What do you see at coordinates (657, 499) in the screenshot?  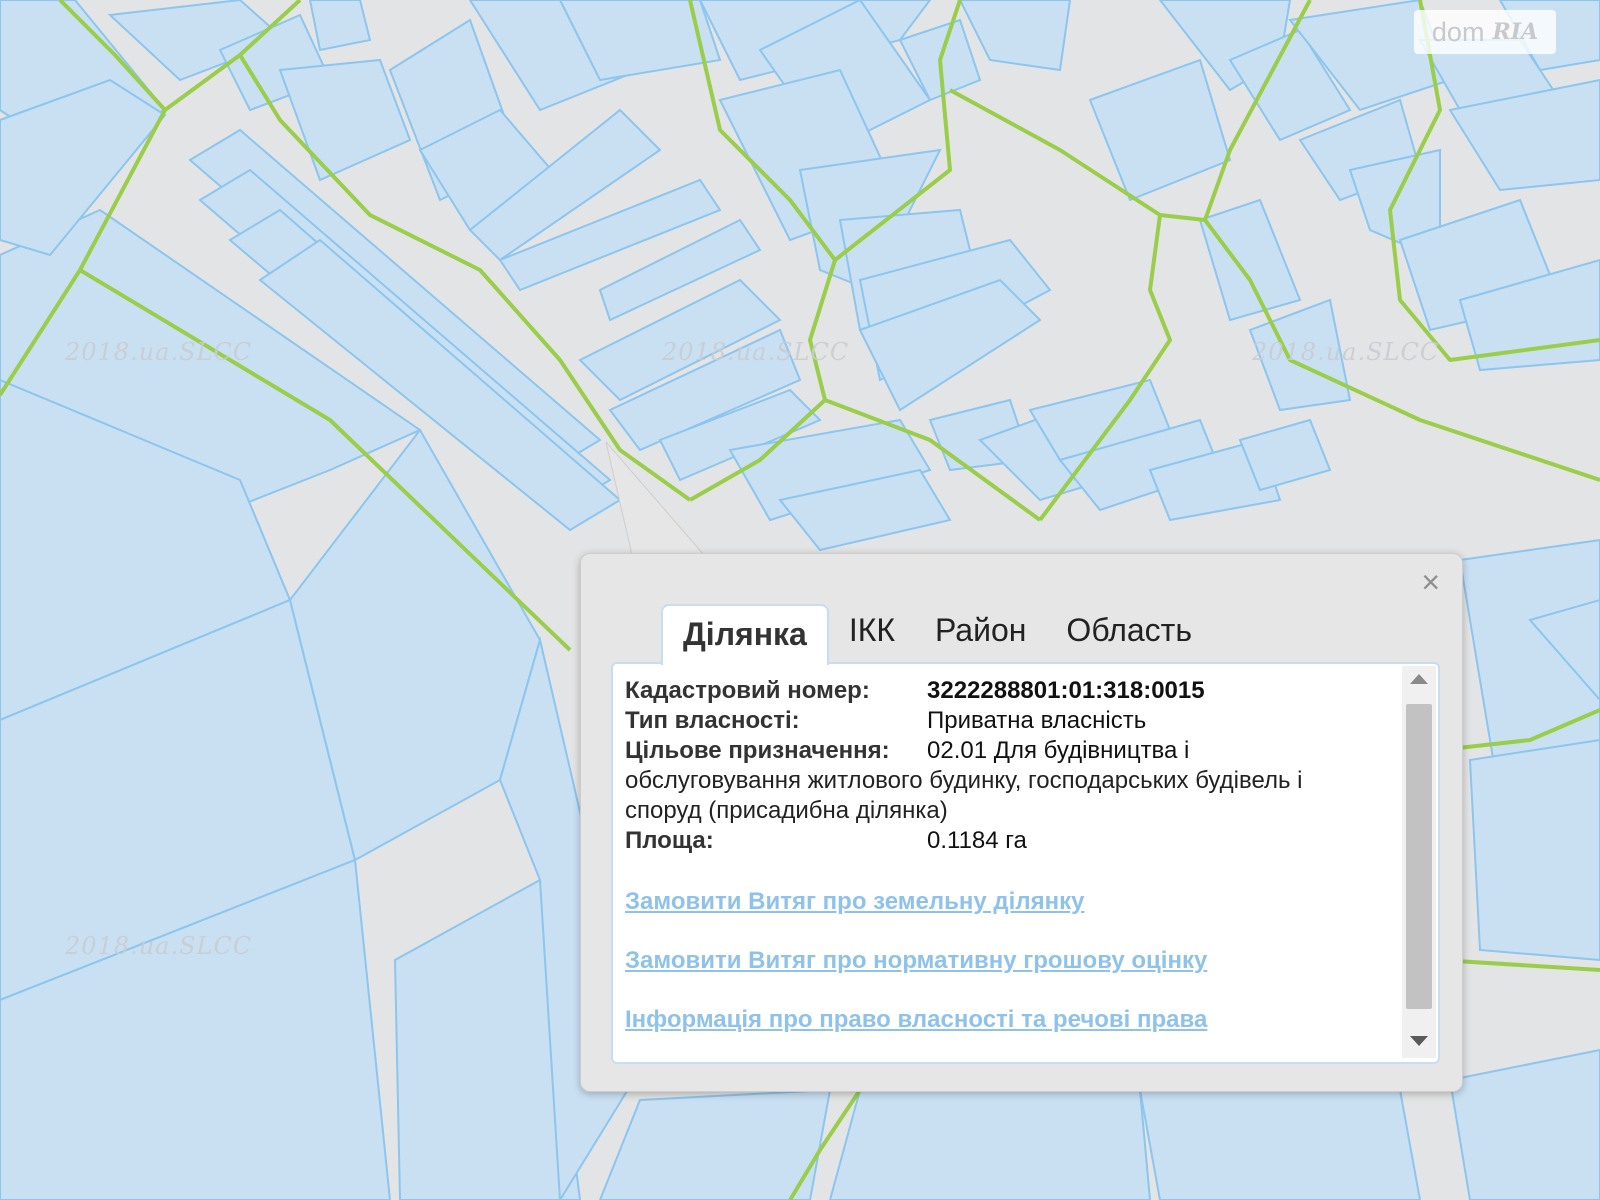 I see `popup-pointer` at bounding box center [657, 499].